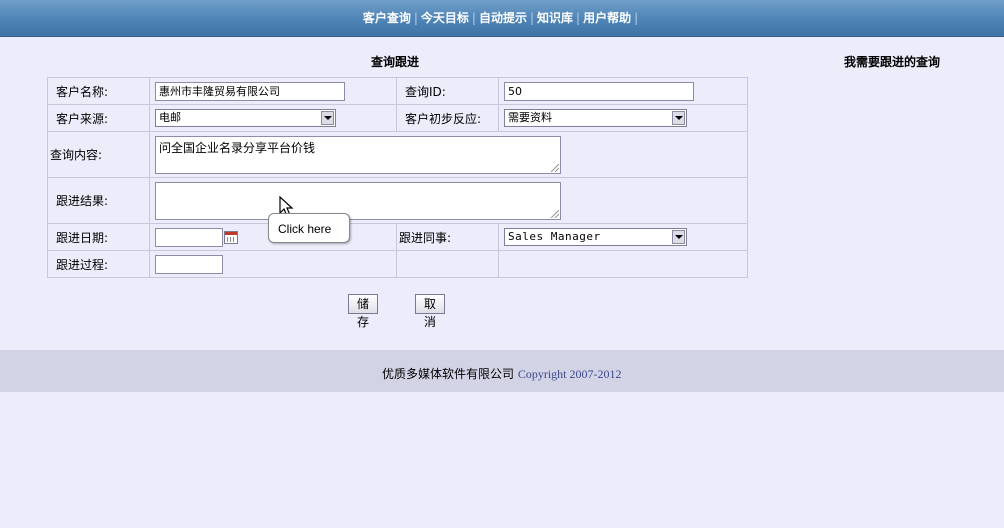  What do you see at coordinates (309, 228) in the screenshot?
I see `click-here-tooltip: Click here` at bounding box center [309, 228].